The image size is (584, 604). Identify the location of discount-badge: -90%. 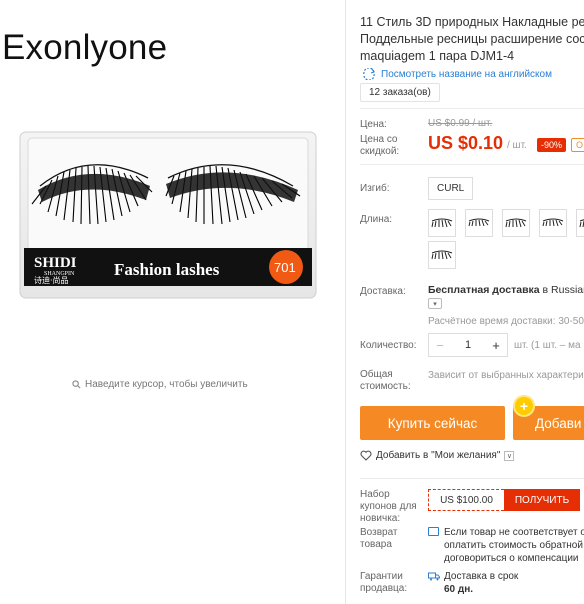
(552, 145).